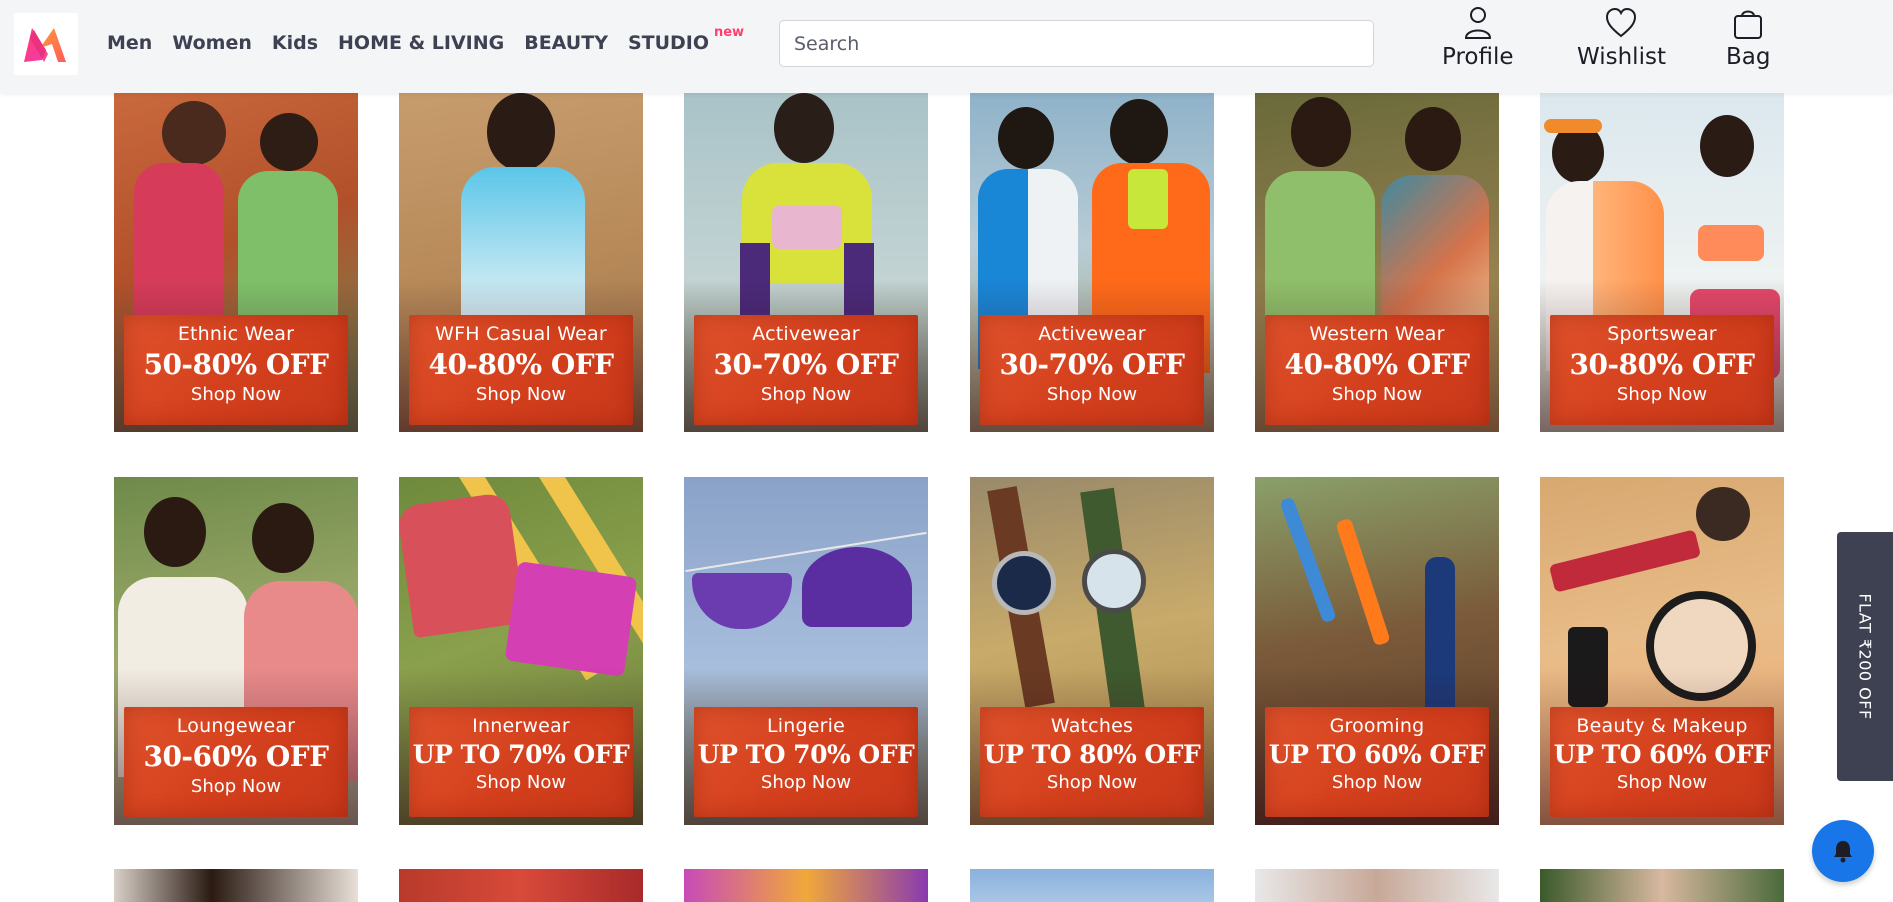 The image size is (1893, 902). I want to click on banner-wfh-casual-wear: WFH Casual Wear 40-80% OFF Shop Now, so click(521, 262).